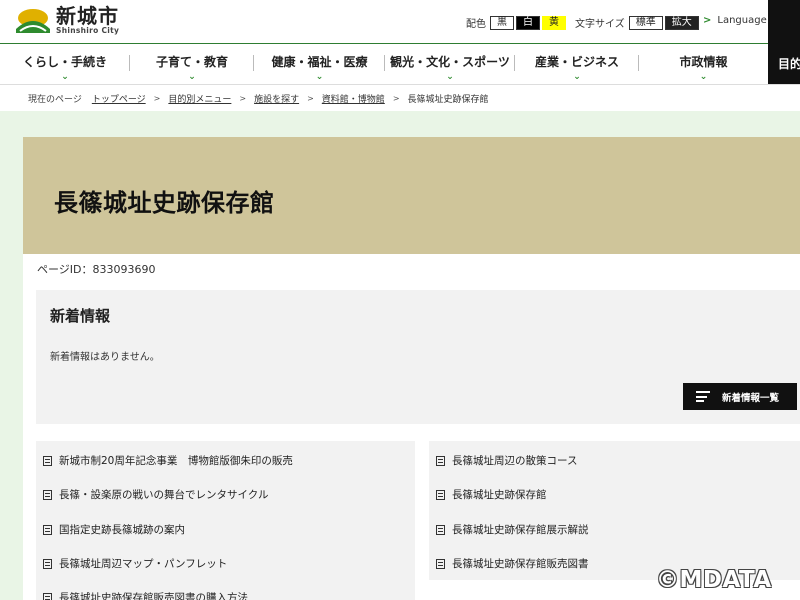 The width and height of the screenshot is (800, 600). Describe the element at coordinates (784, 42) in the screenshot. I see `purpose-menu-button: 目的` at that location.